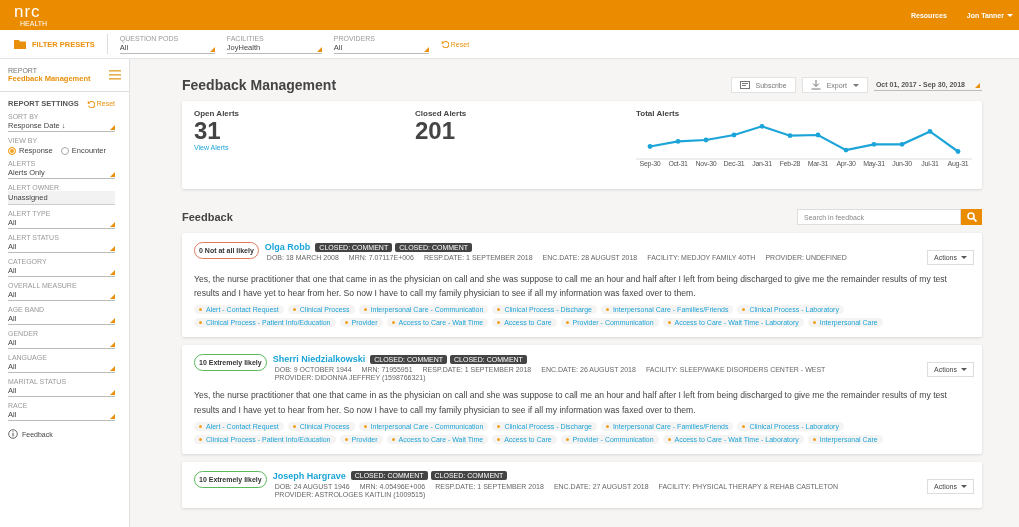 The width and height of the screenshot is (1019, 527). I want to click on patient-name-link: Sherri Niedzialkowski, so click(319, 359).